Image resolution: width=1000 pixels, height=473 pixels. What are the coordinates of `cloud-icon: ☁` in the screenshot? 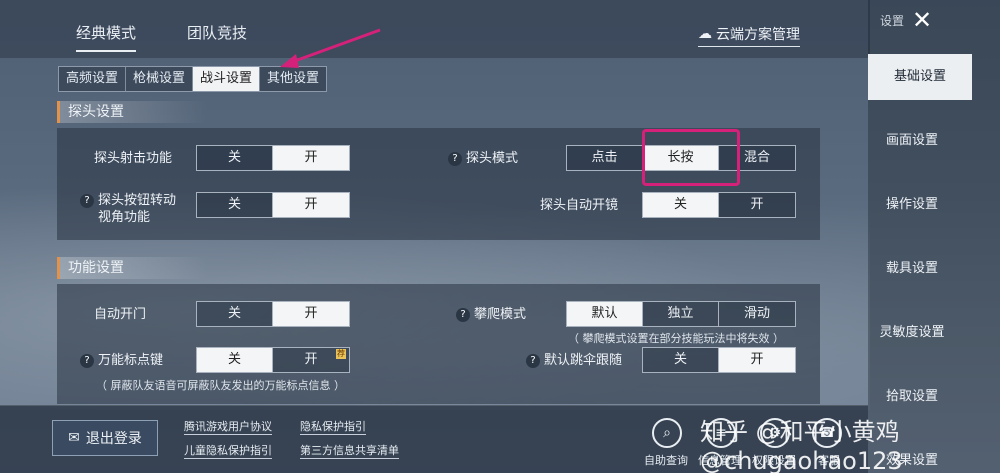 It's located at (705, 34).